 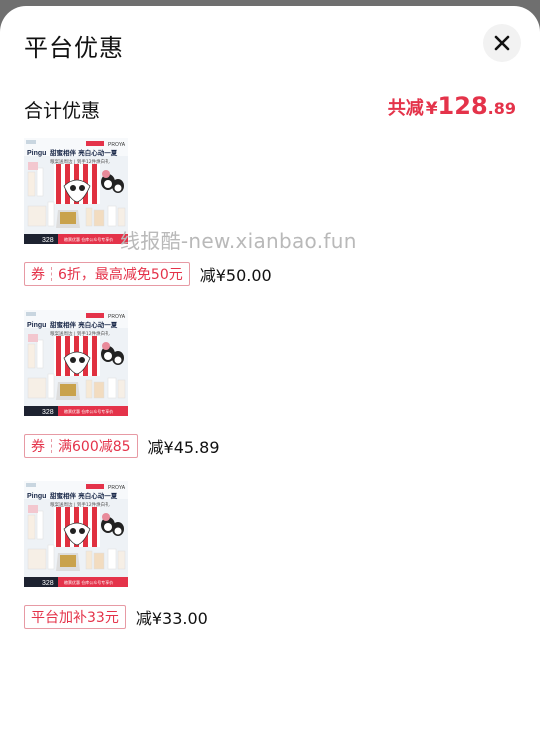 I want to click on summary-amount-int: 128, so click(x=462, y=106).